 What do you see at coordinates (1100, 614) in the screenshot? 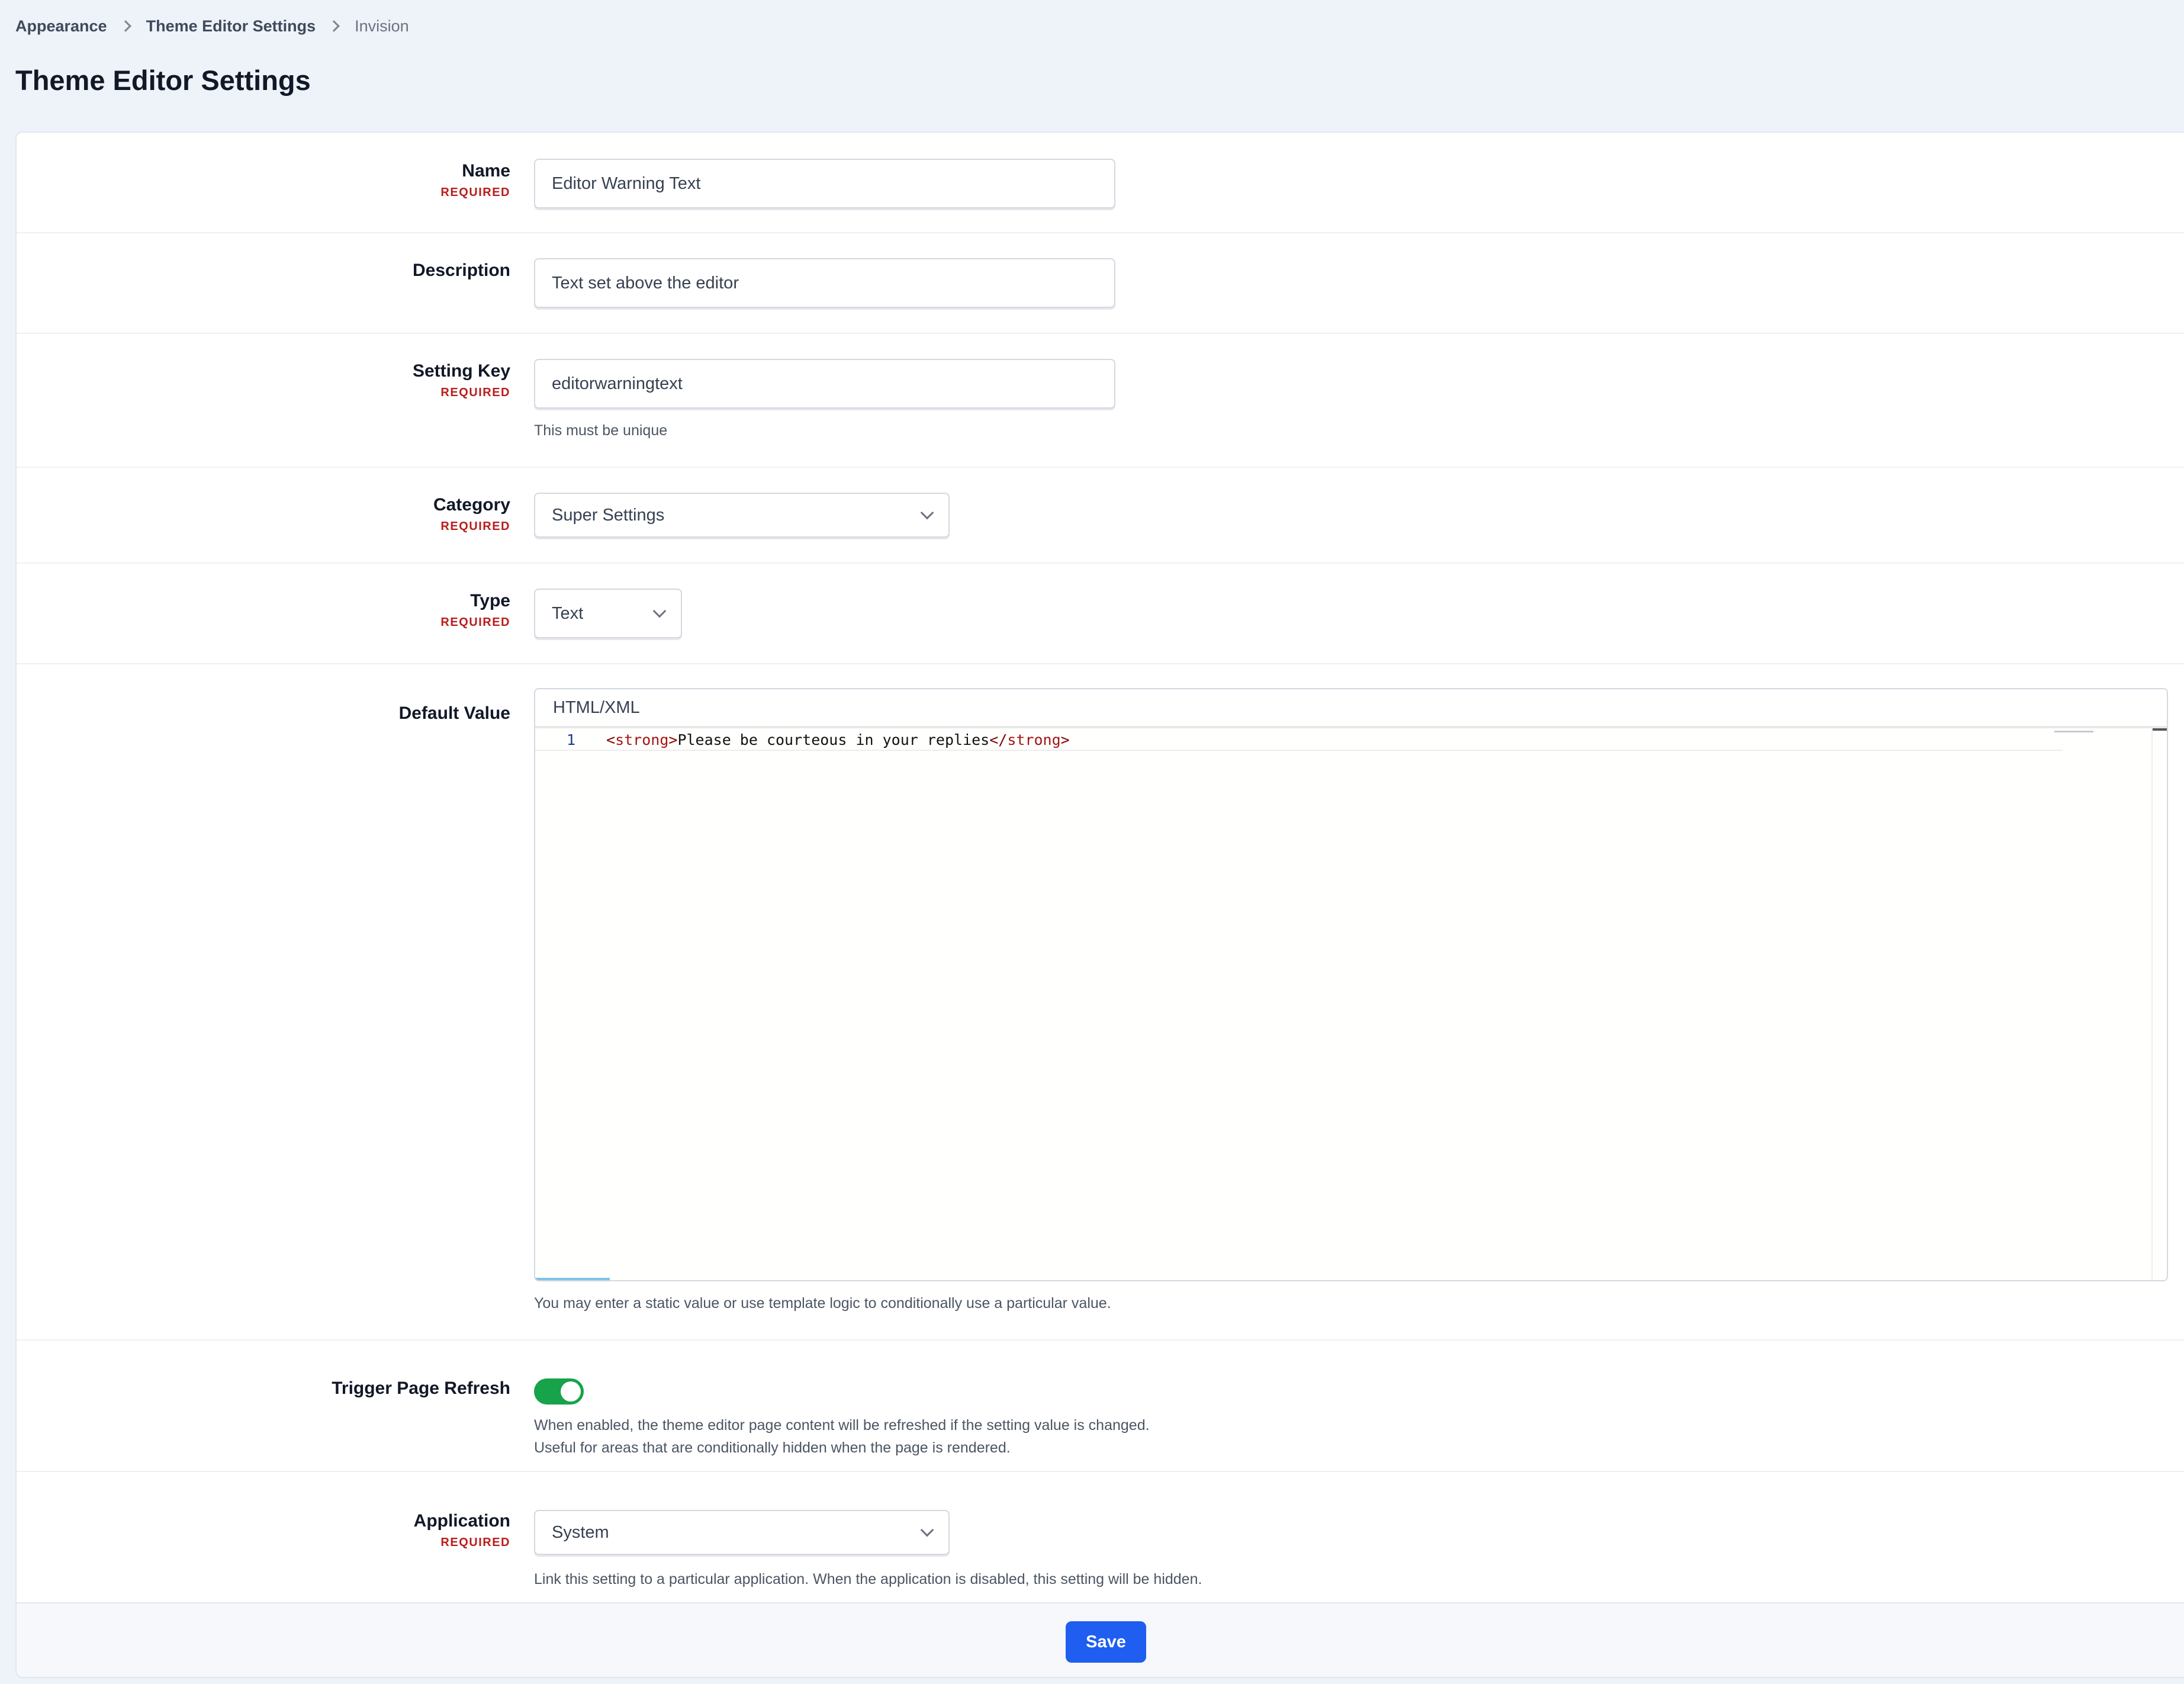
I see `row-type: Type REQUIRED Text` at bounding box center [1100, 614].